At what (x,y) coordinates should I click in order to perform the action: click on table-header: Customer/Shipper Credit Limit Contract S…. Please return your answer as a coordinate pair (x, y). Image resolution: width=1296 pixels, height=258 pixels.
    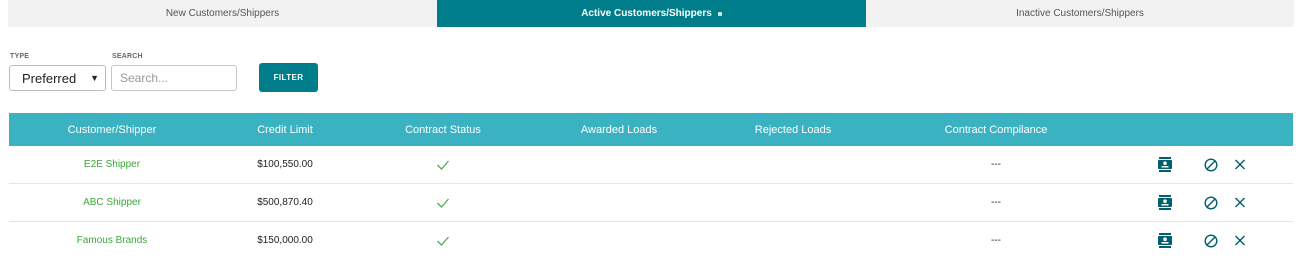
    Looking at the image, I should click on (651, 129).